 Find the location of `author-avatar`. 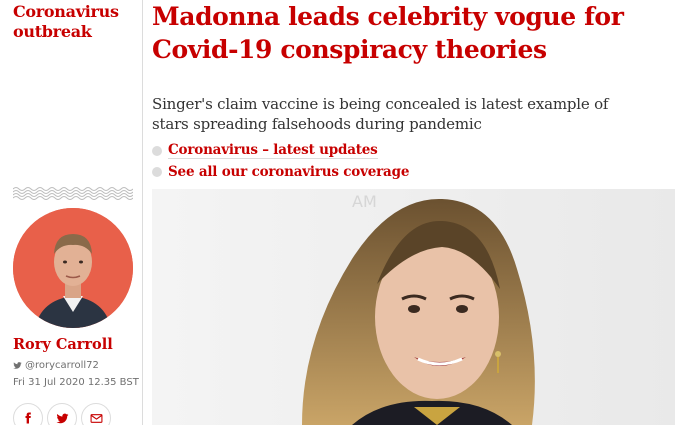

author-avatar is located at coordinates (73, 268).